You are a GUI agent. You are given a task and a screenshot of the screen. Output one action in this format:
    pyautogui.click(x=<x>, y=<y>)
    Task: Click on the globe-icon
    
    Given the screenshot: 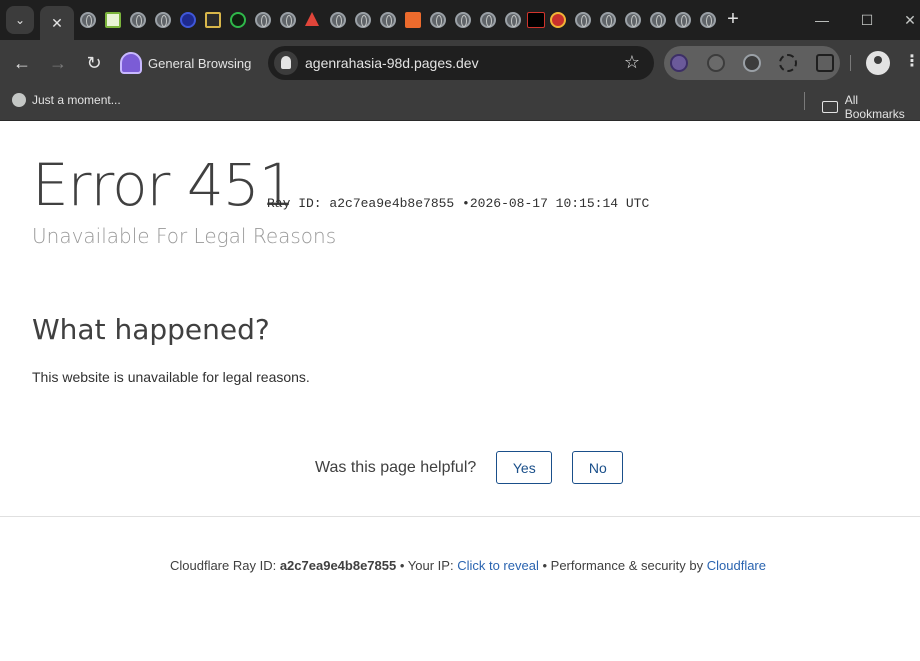 What is the action you would take?
    pyautogui.click(x=19, y=100)
    